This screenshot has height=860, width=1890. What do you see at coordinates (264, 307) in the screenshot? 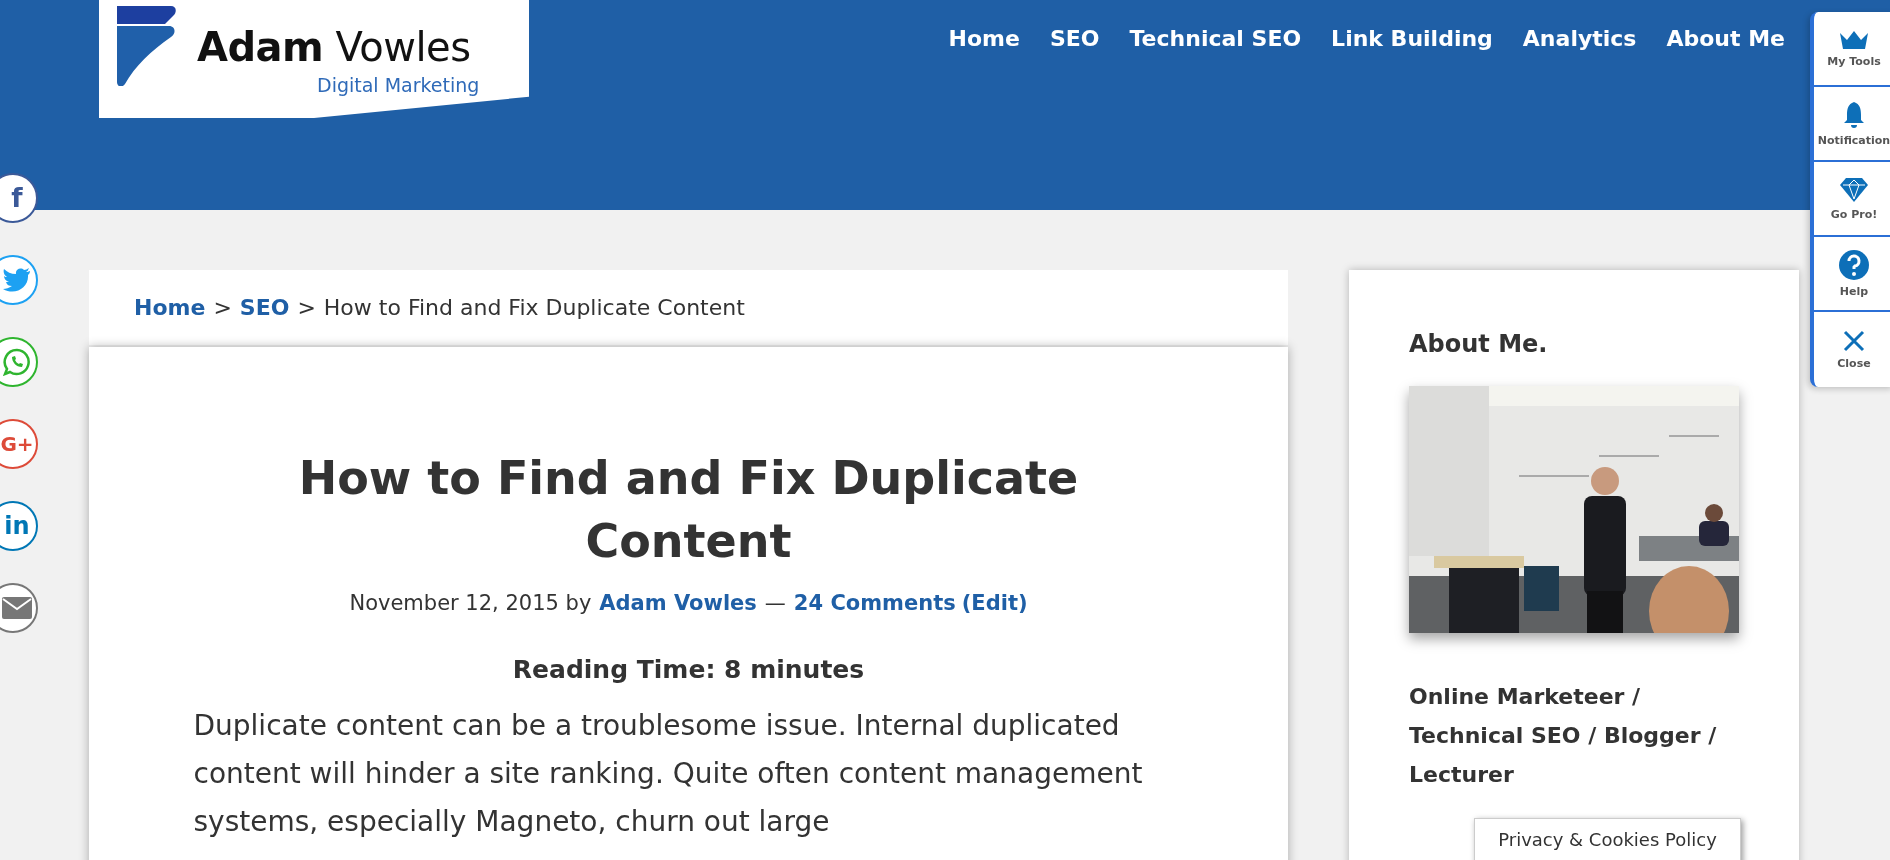
I see `breadcrumb-link: SEO` at bounding box center [264, 307].